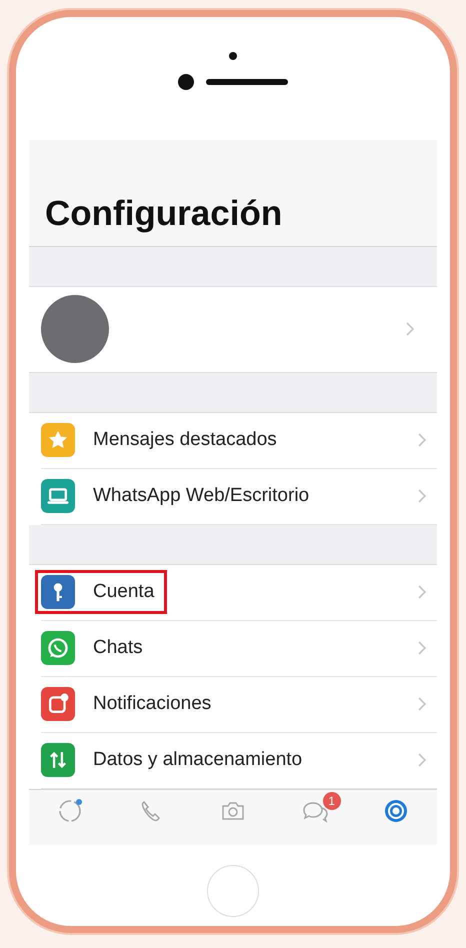 The image size is (466, 948). Describe the element at coordinates (186, 82) in the screenshot. I see `camera-lens-icon` at that location.